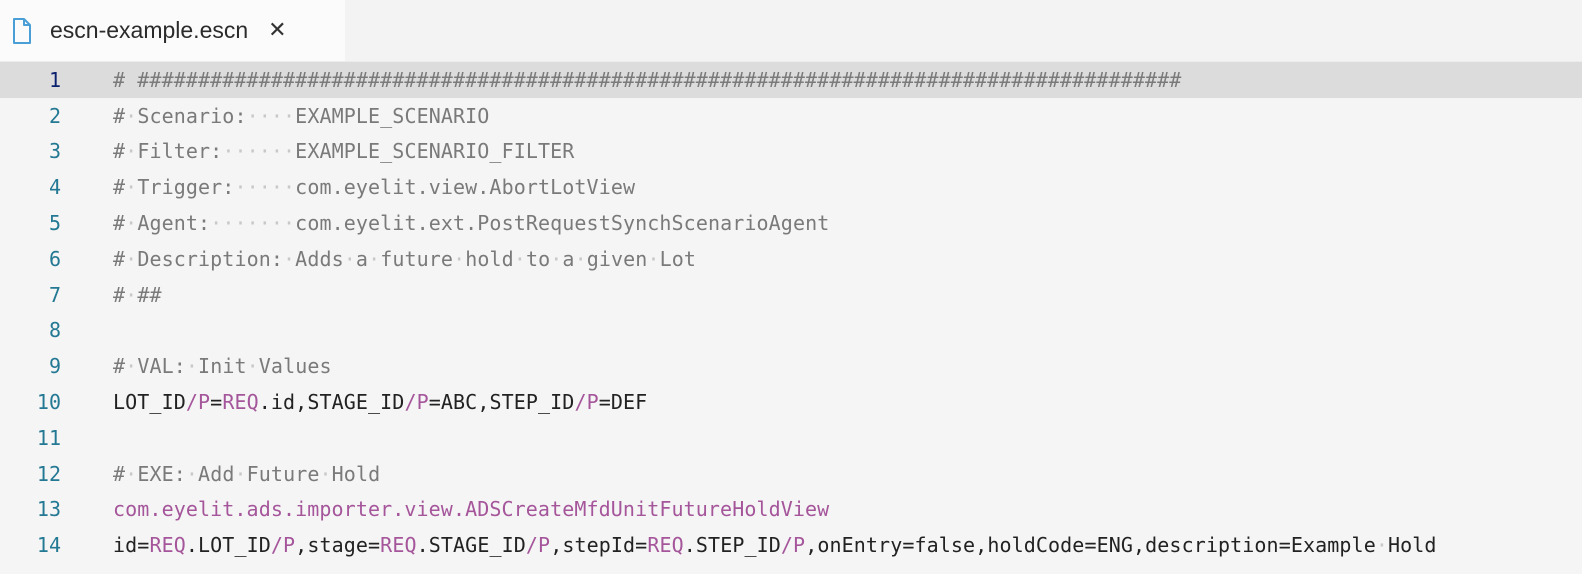 The width and height of the screenshot is (1582, 574). What do you see at coordinates (54, 187) in the screenshot?
I see `line-number: 4` at bounding box center [54, 187].